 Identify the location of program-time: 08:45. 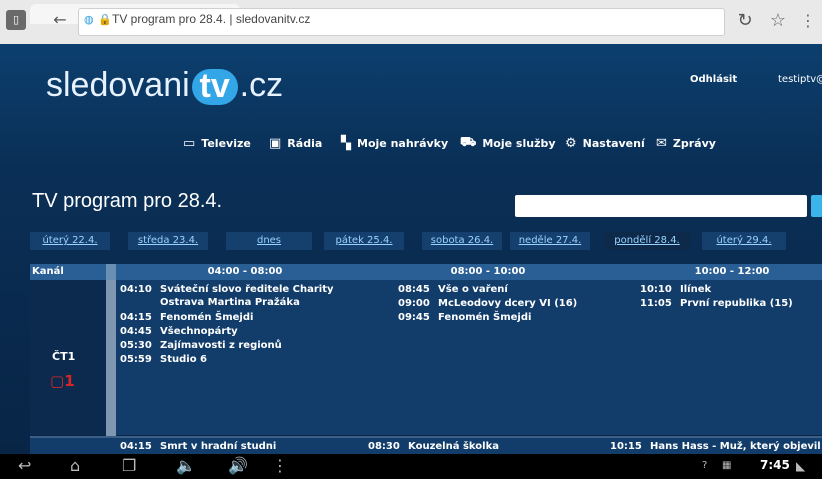
(414, 289).